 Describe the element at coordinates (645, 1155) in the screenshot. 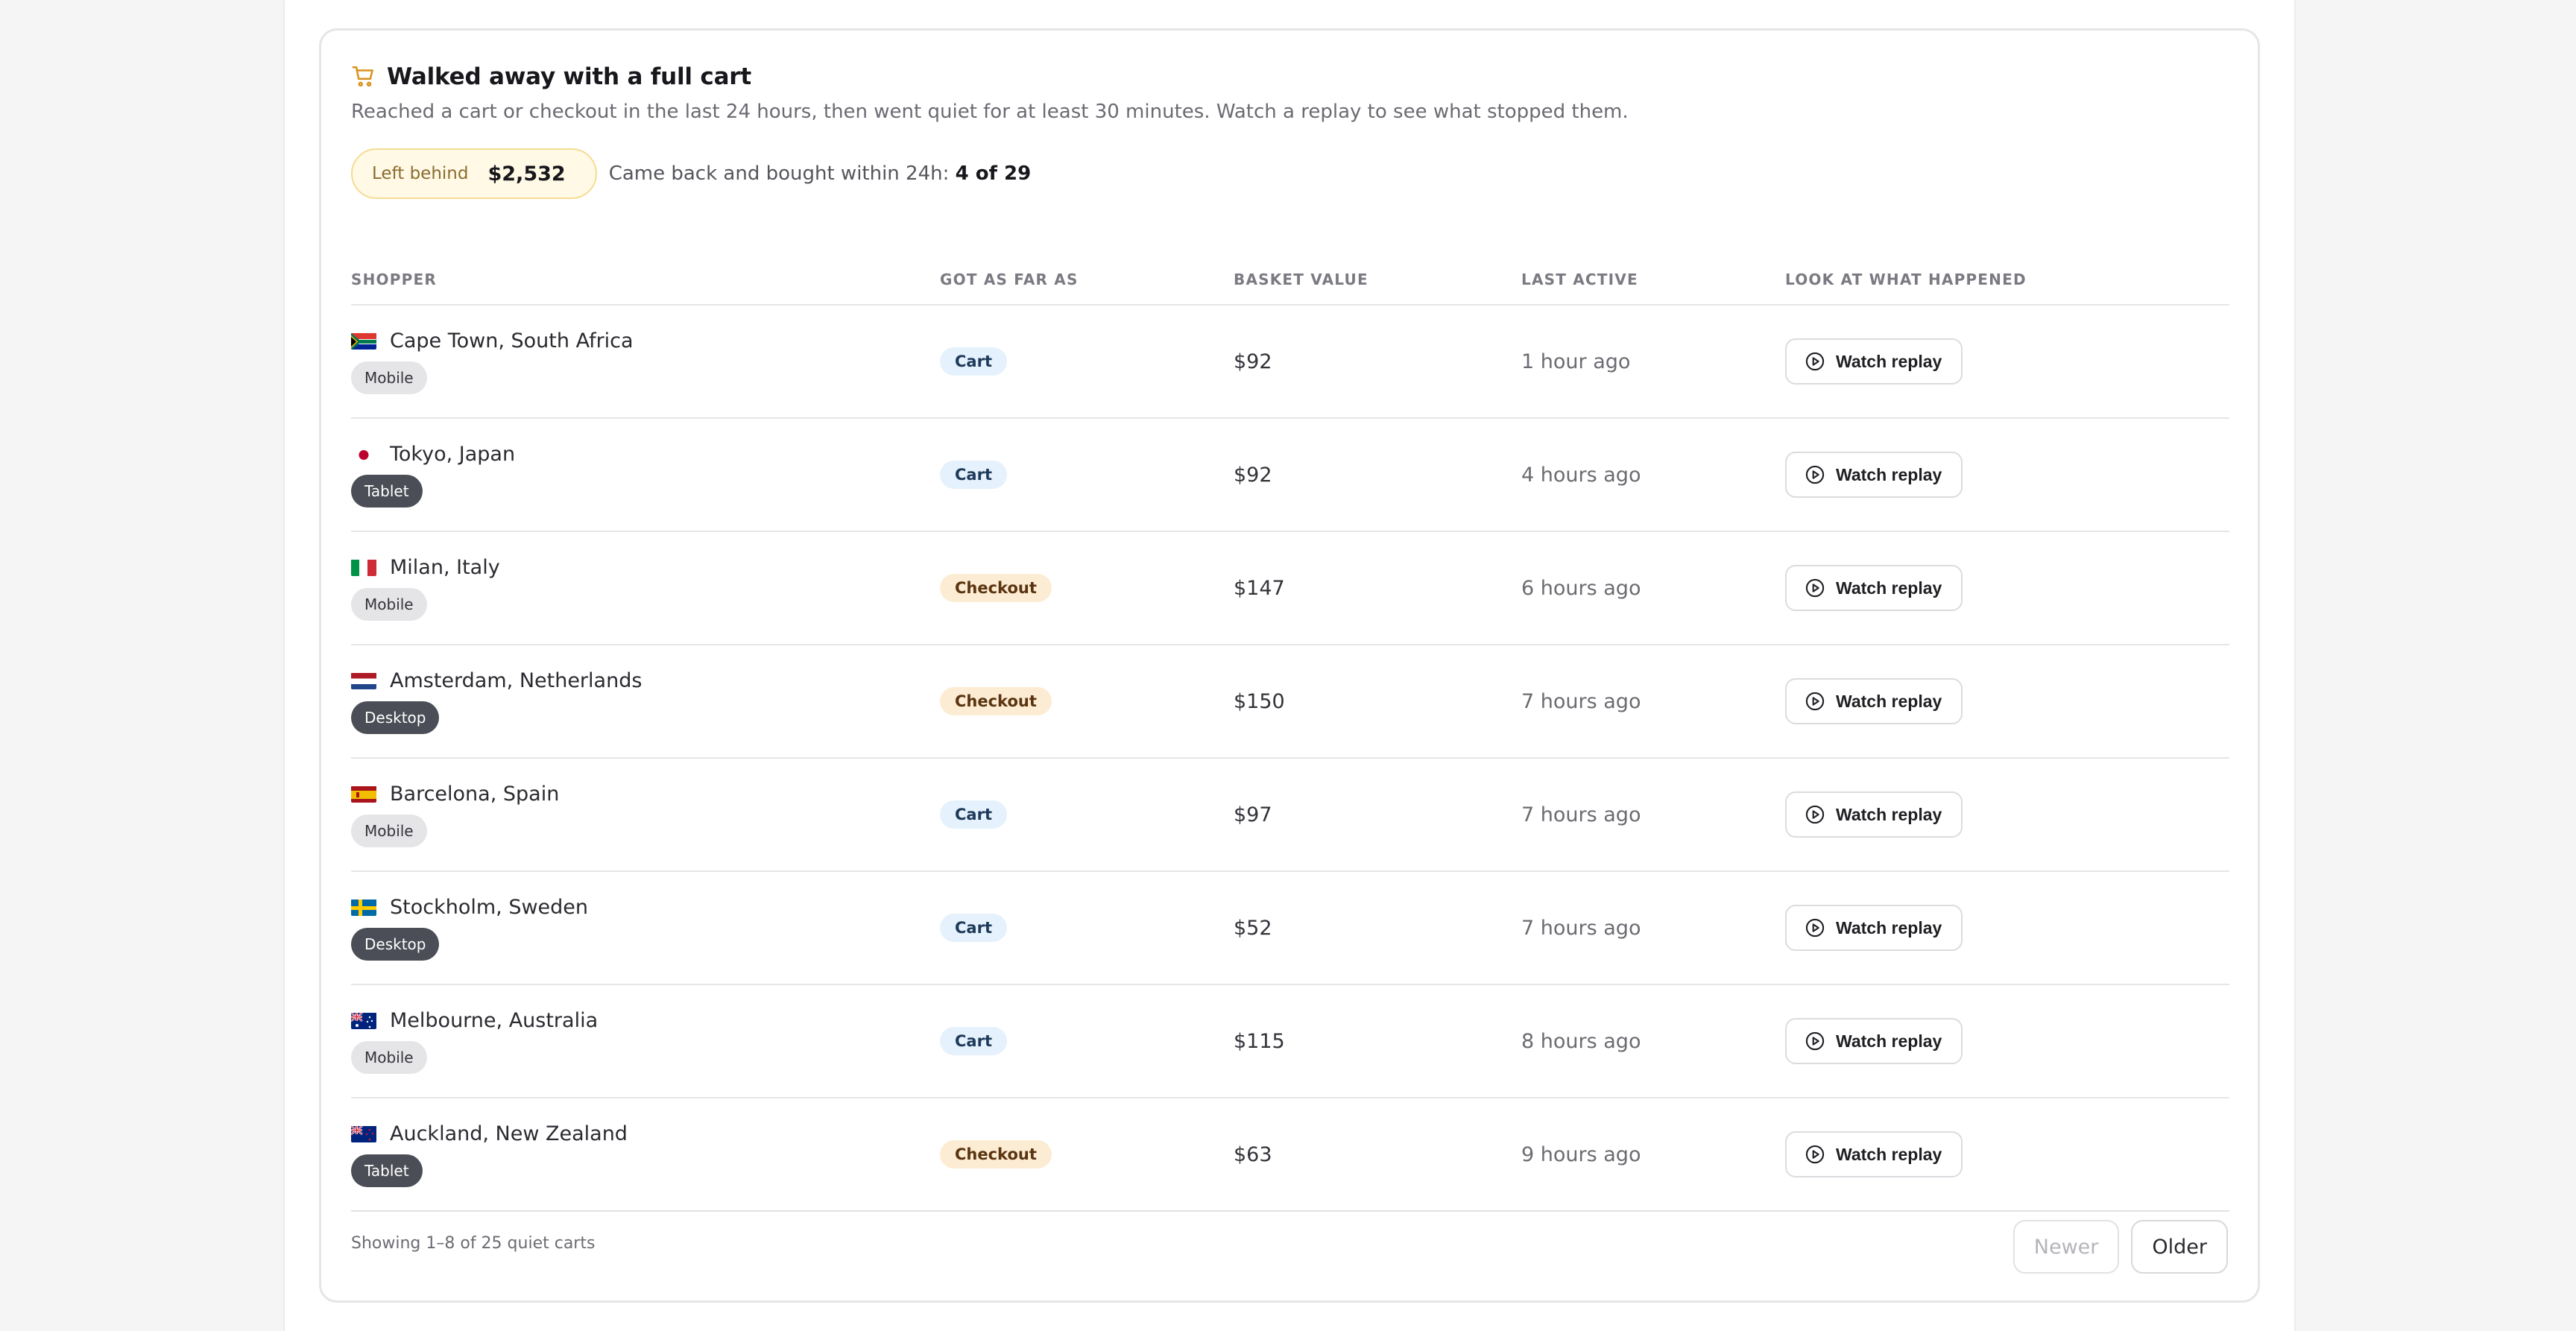

I see `shopper-cell: Auckland, New Zealand Tablet` at that location.